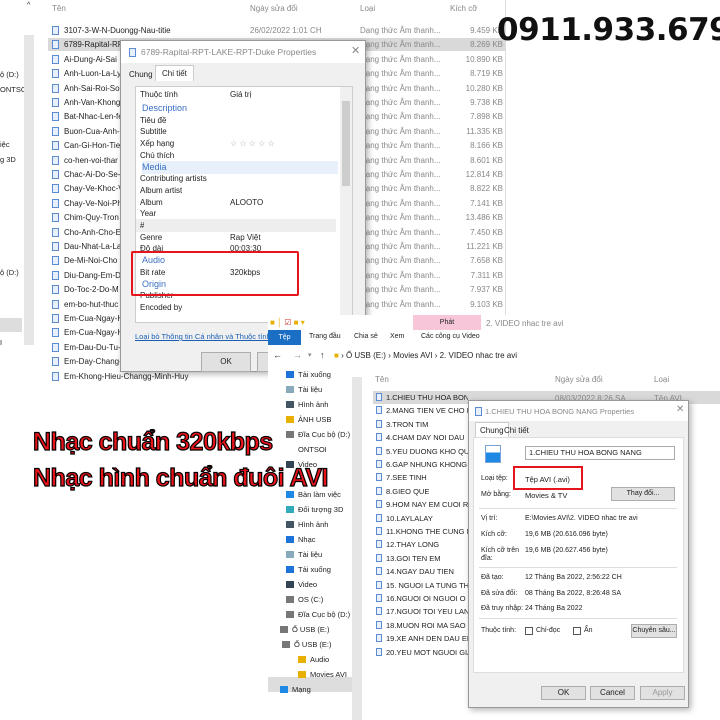  What do you see at coordinates (422, 397) in the screenshot?
I see `video-file-row: 1.CHIEU THU HOA BONG NANG` at bounding box center [422, 397].